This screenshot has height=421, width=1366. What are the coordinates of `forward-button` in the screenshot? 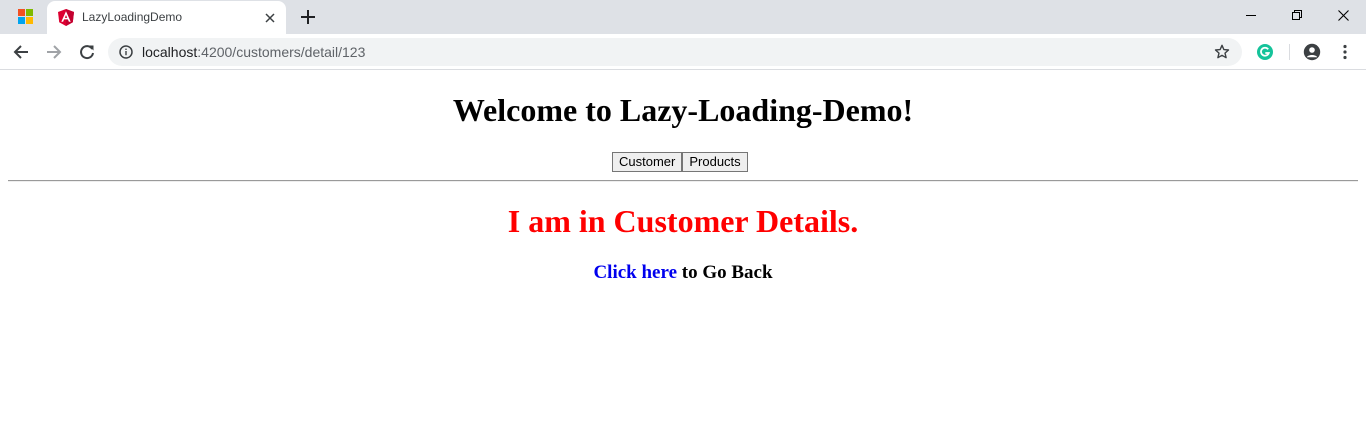 It's located at (54, 52).